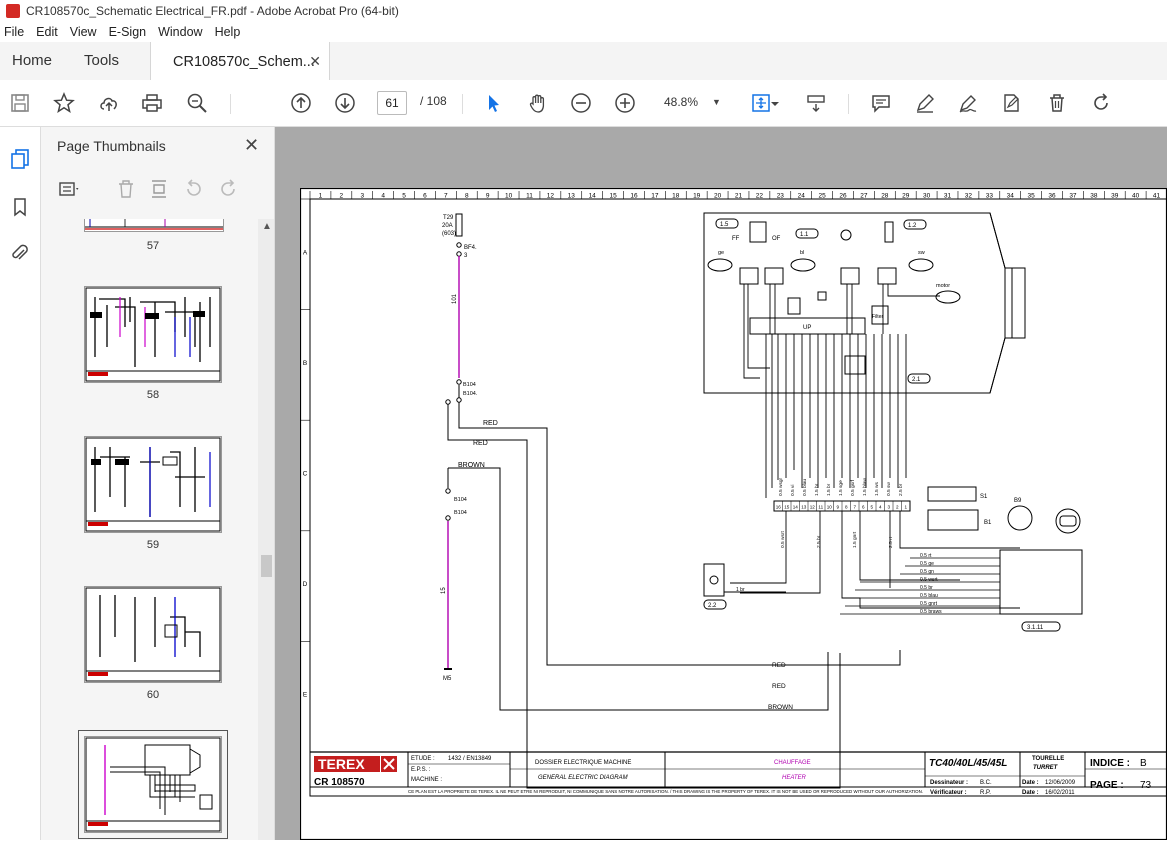  Describe the element at coordinates (266, 566) in the screenshot. I see `scrollbar-thumb` at that location.